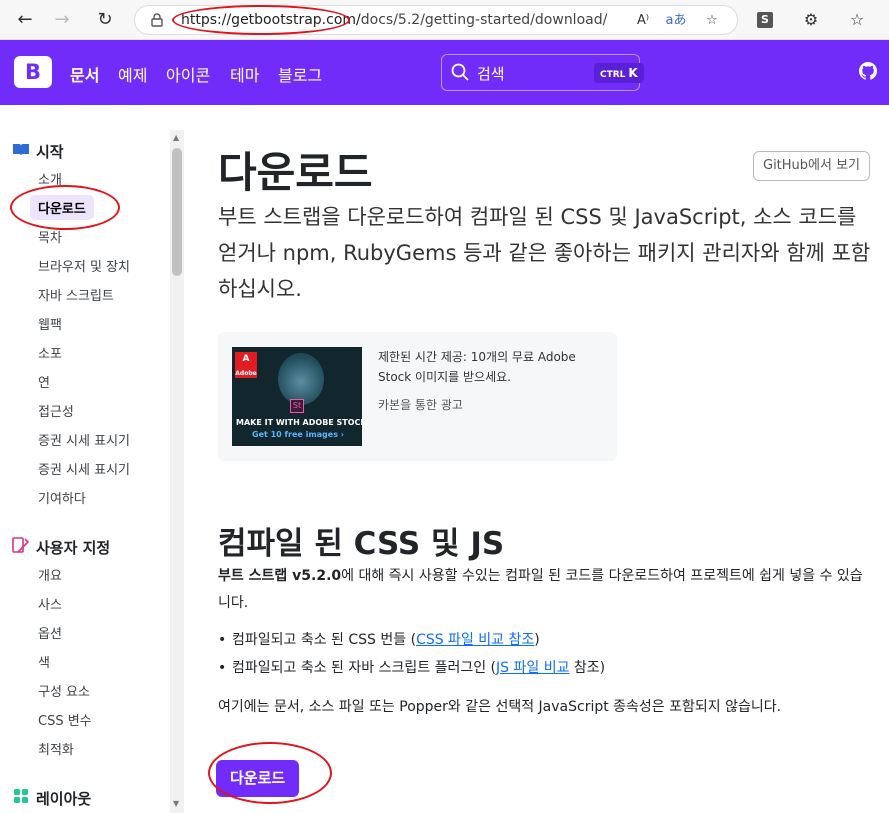  Describe the element at coordinates (105, 20) in the screenshot. I see `refresh-icon: ↻` at that location.